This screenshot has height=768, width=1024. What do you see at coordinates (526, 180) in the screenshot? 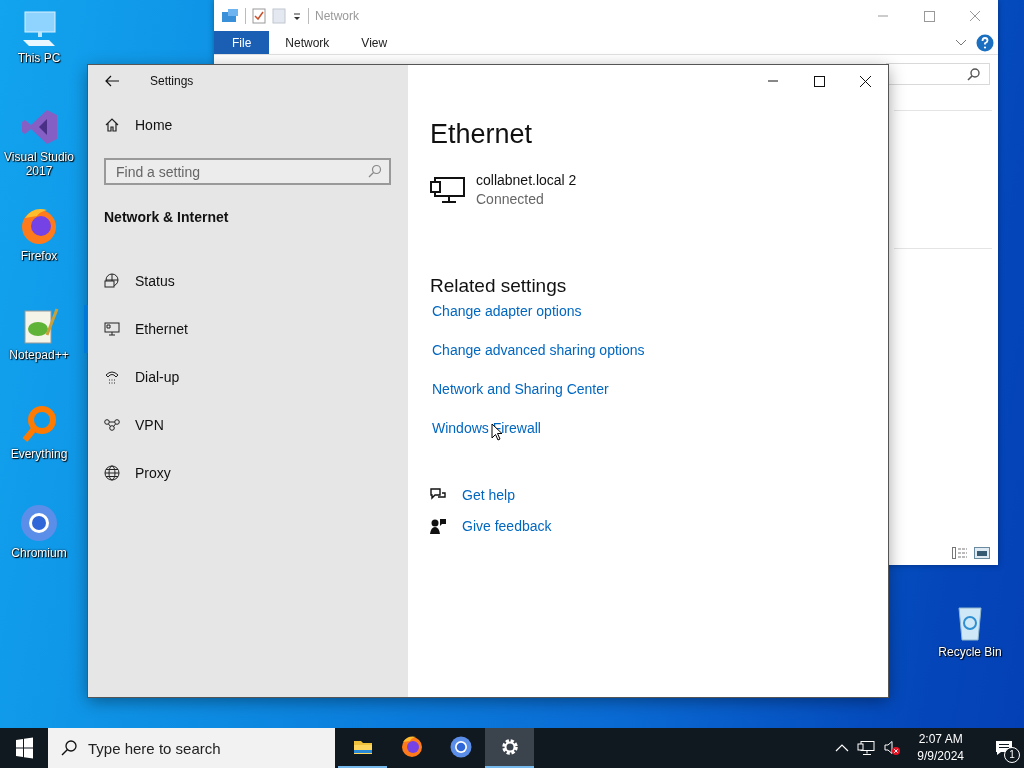
I see `connection-name: collabnet.local 2` at bounding box center [526, 180].